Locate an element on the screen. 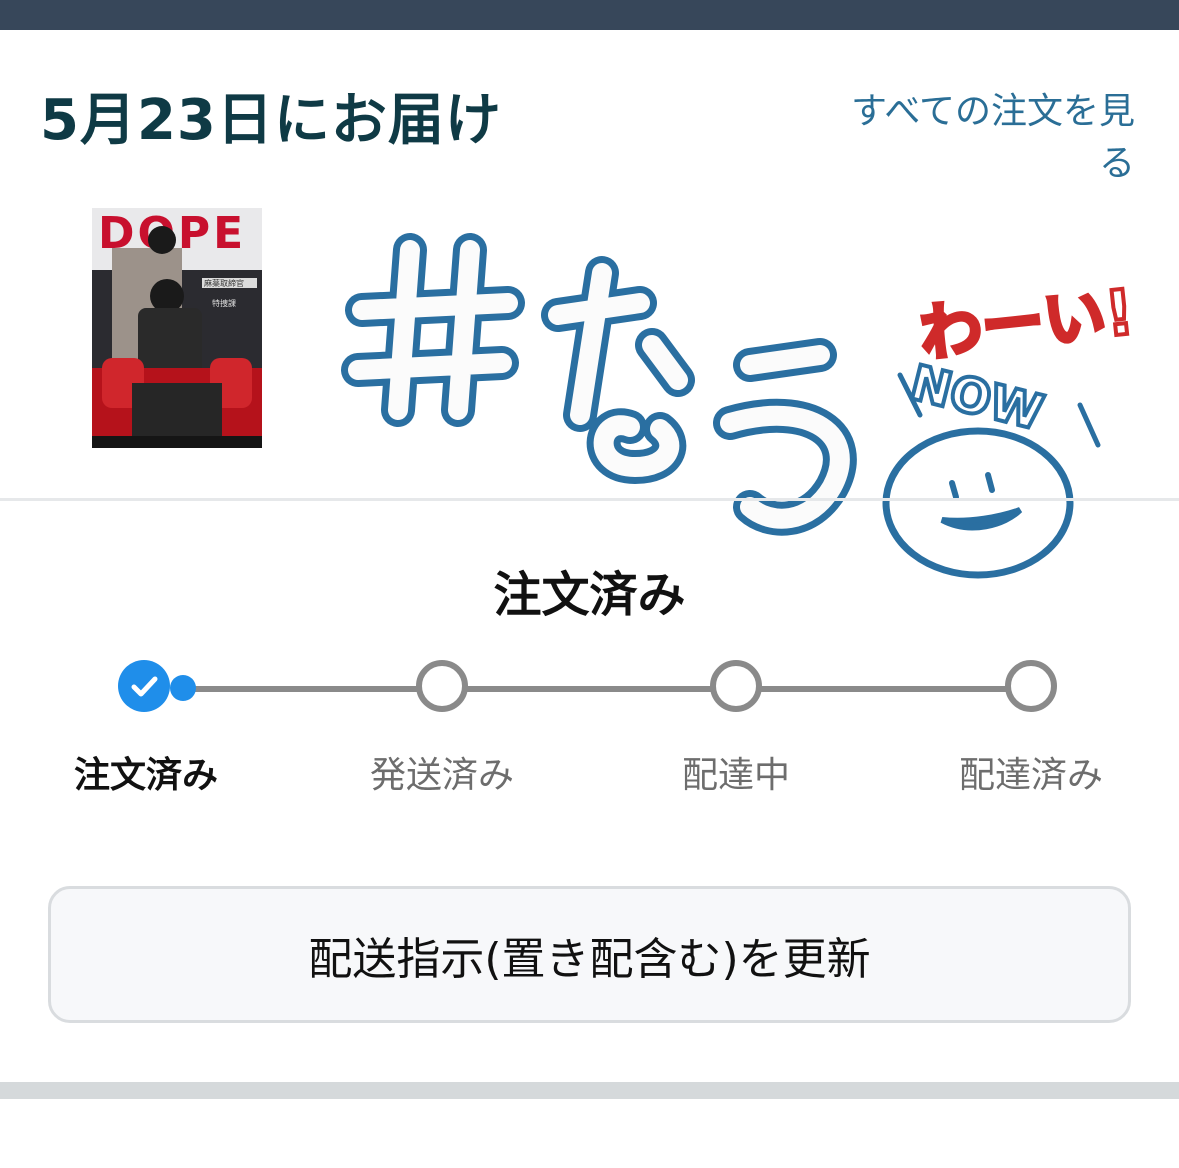  delivery-date-title: 5月23日にお届け is located at coordinates (271, 120).